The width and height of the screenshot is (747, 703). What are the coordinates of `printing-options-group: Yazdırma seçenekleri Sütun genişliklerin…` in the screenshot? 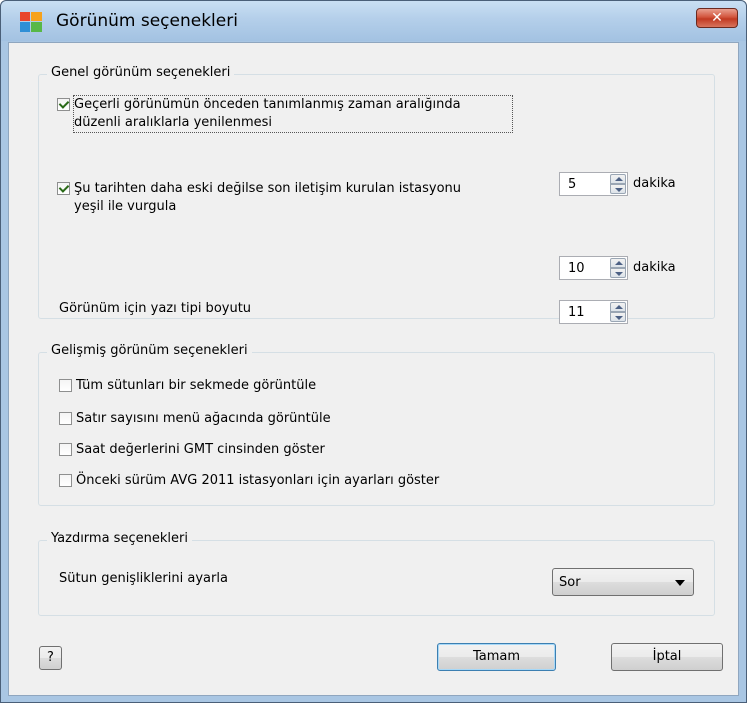 It's located at (376, 573).